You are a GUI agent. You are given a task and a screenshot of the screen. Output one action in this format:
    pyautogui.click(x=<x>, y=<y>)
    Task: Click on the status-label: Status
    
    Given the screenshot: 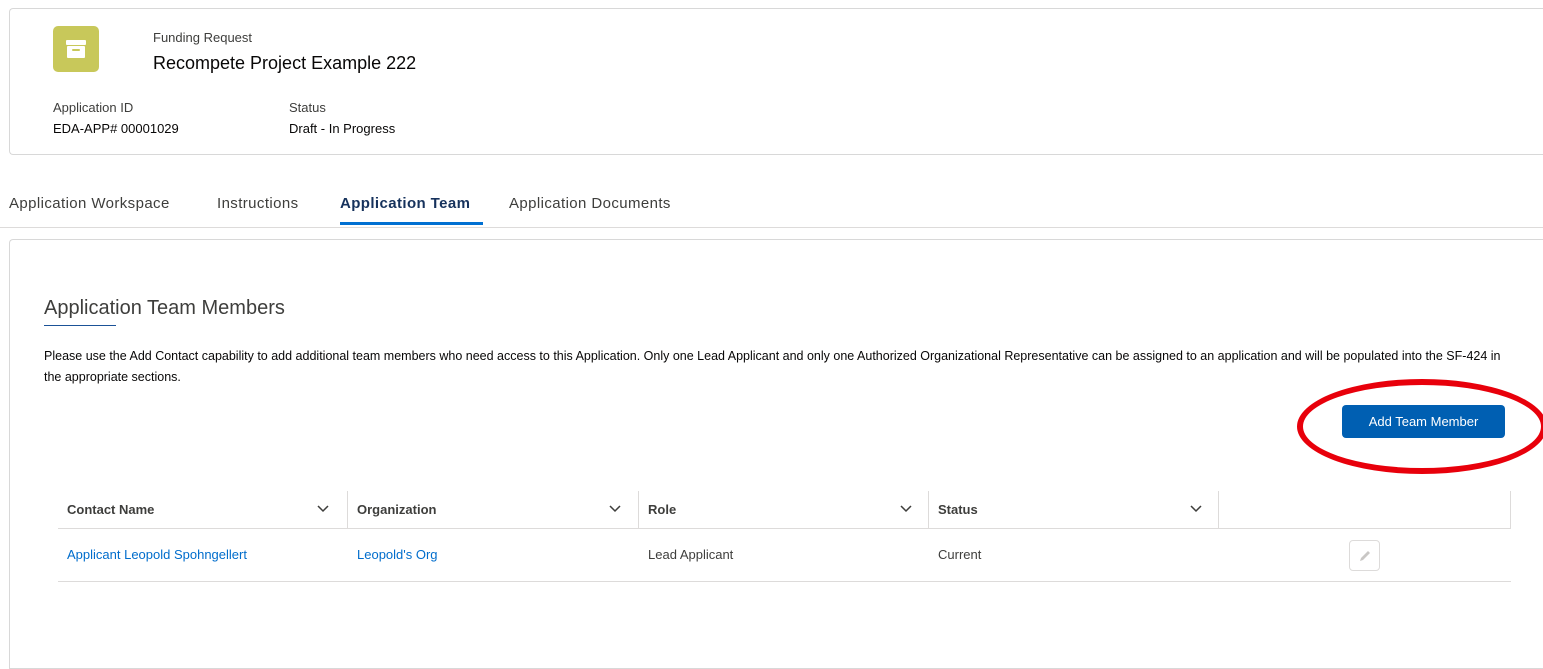 What is the action you would take?
    pyautogui.click(x=307, y=107)
    